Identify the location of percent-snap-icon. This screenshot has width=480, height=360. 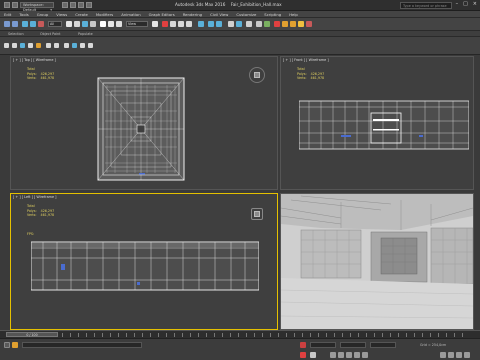
(181, 24).